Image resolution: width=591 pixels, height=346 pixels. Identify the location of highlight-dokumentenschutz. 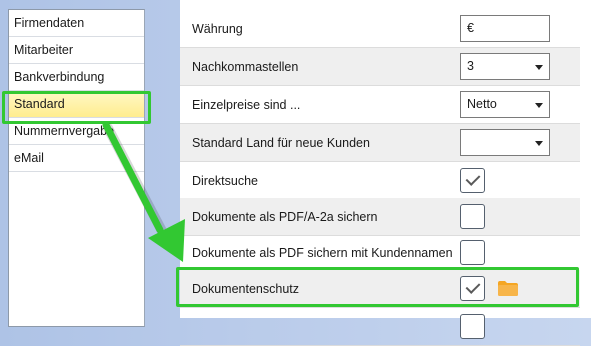
(377, 287).